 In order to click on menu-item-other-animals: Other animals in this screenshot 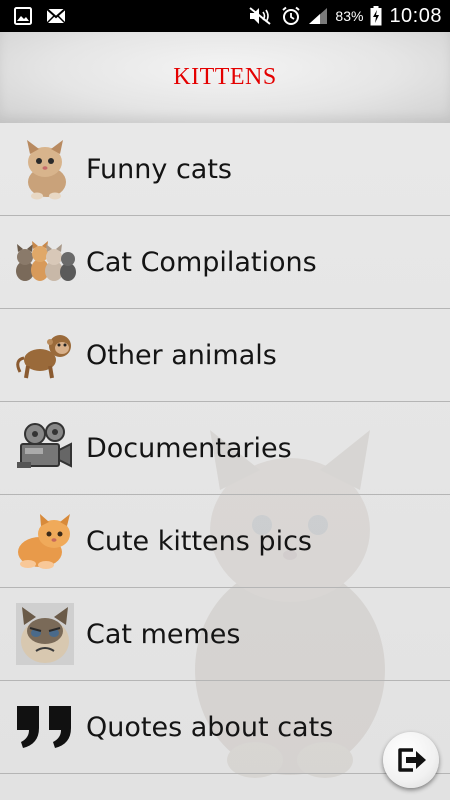, I will do `click(225, 355)`.